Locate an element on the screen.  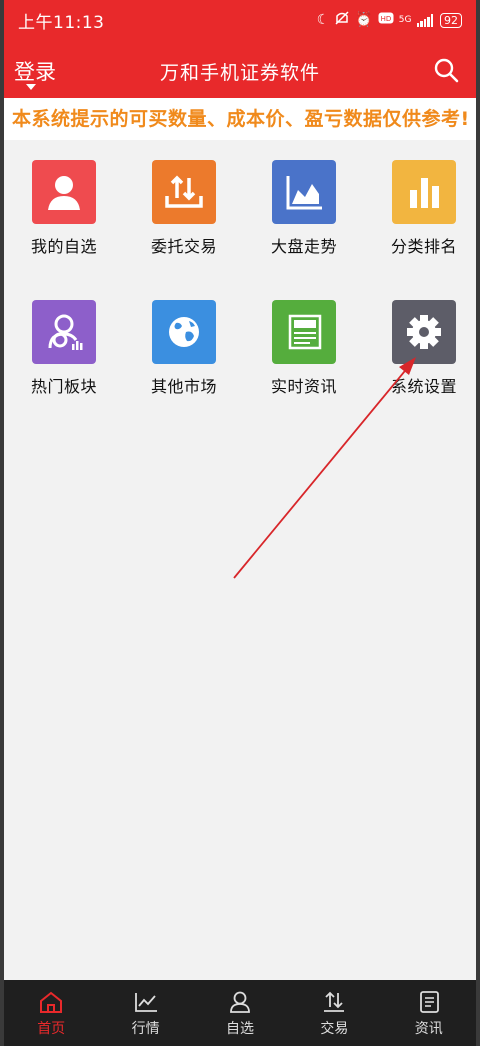
moon-icon: ☾ is located at coordinates (323, 20).